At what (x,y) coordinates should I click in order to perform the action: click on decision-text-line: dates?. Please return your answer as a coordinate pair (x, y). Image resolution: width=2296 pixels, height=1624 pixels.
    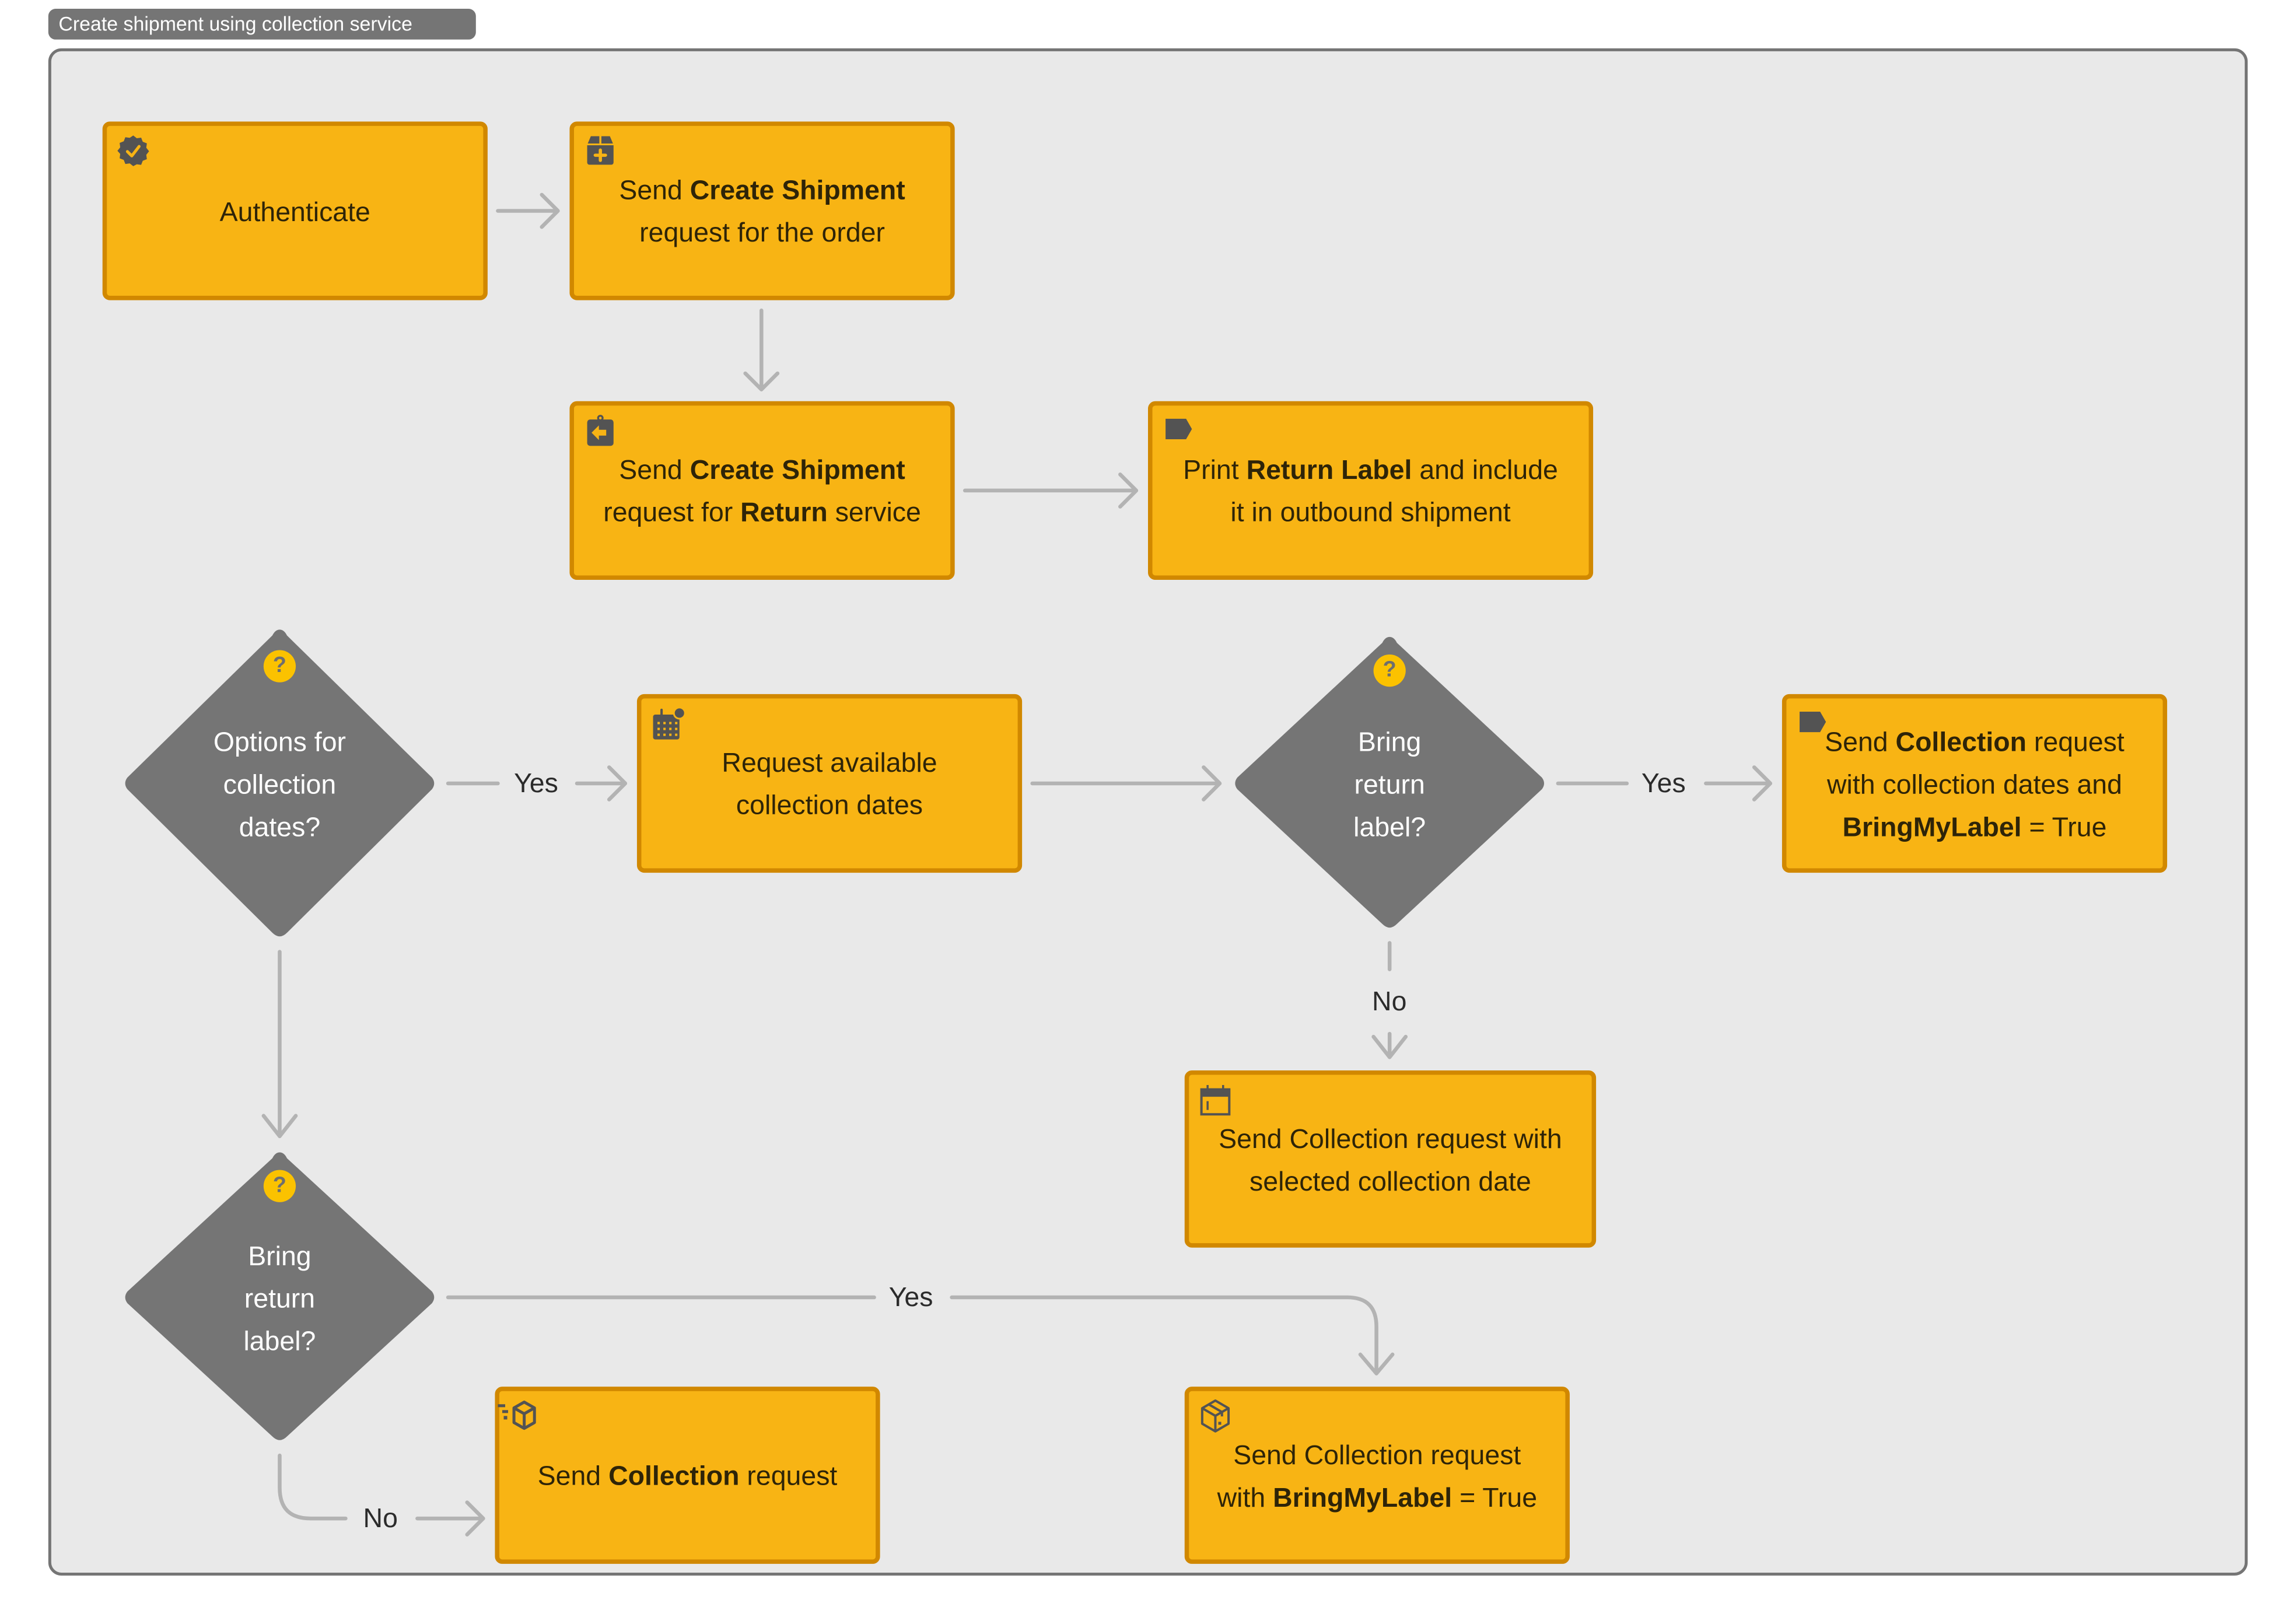
    Looking at the image, I should click on (280, 827).